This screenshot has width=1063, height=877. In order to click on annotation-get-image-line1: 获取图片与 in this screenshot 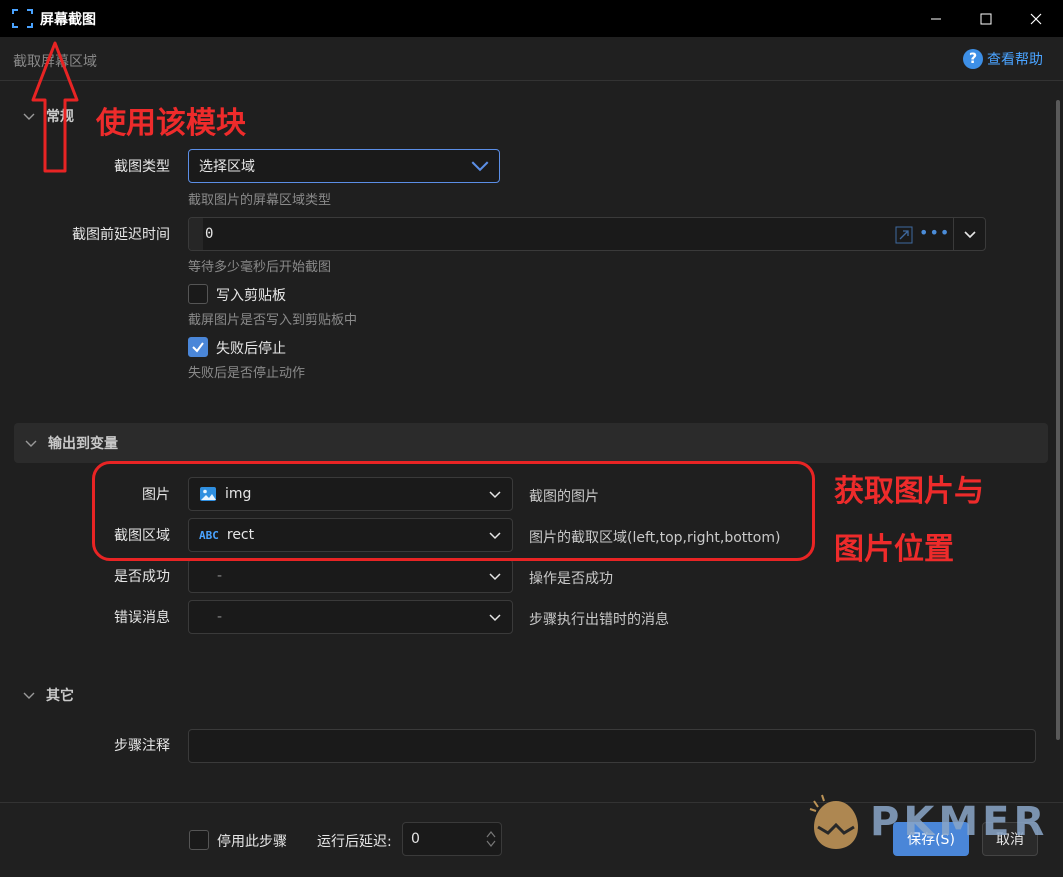, I will do `click(909, 491)`.